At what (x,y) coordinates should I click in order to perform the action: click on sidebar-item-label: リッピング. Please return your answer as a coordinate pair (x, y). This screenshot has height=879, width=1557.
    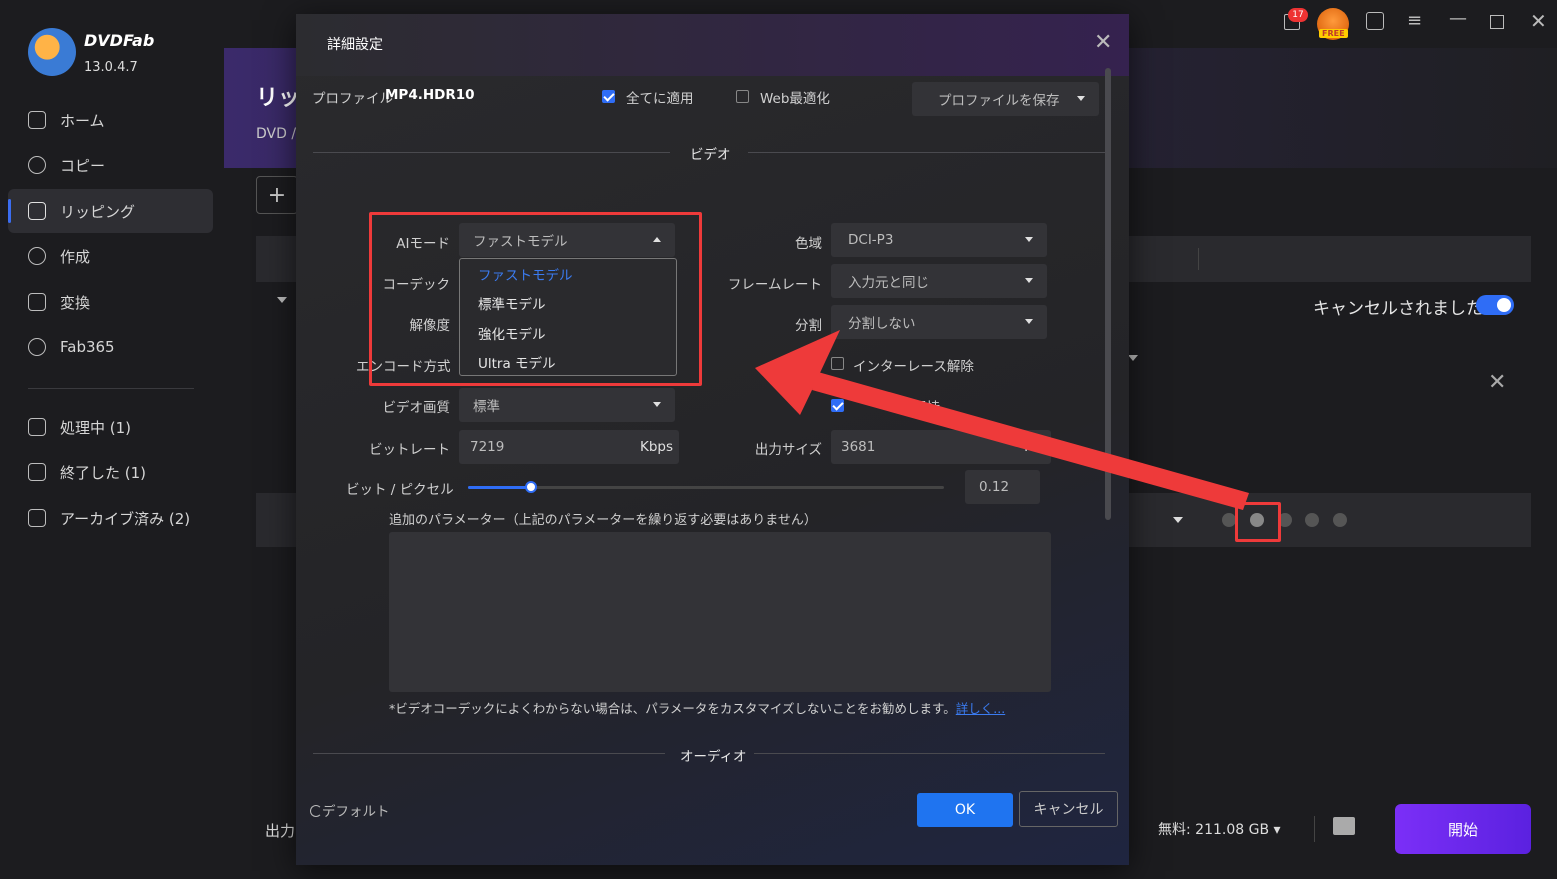
    Looking at the image, I should click on (98, 211).